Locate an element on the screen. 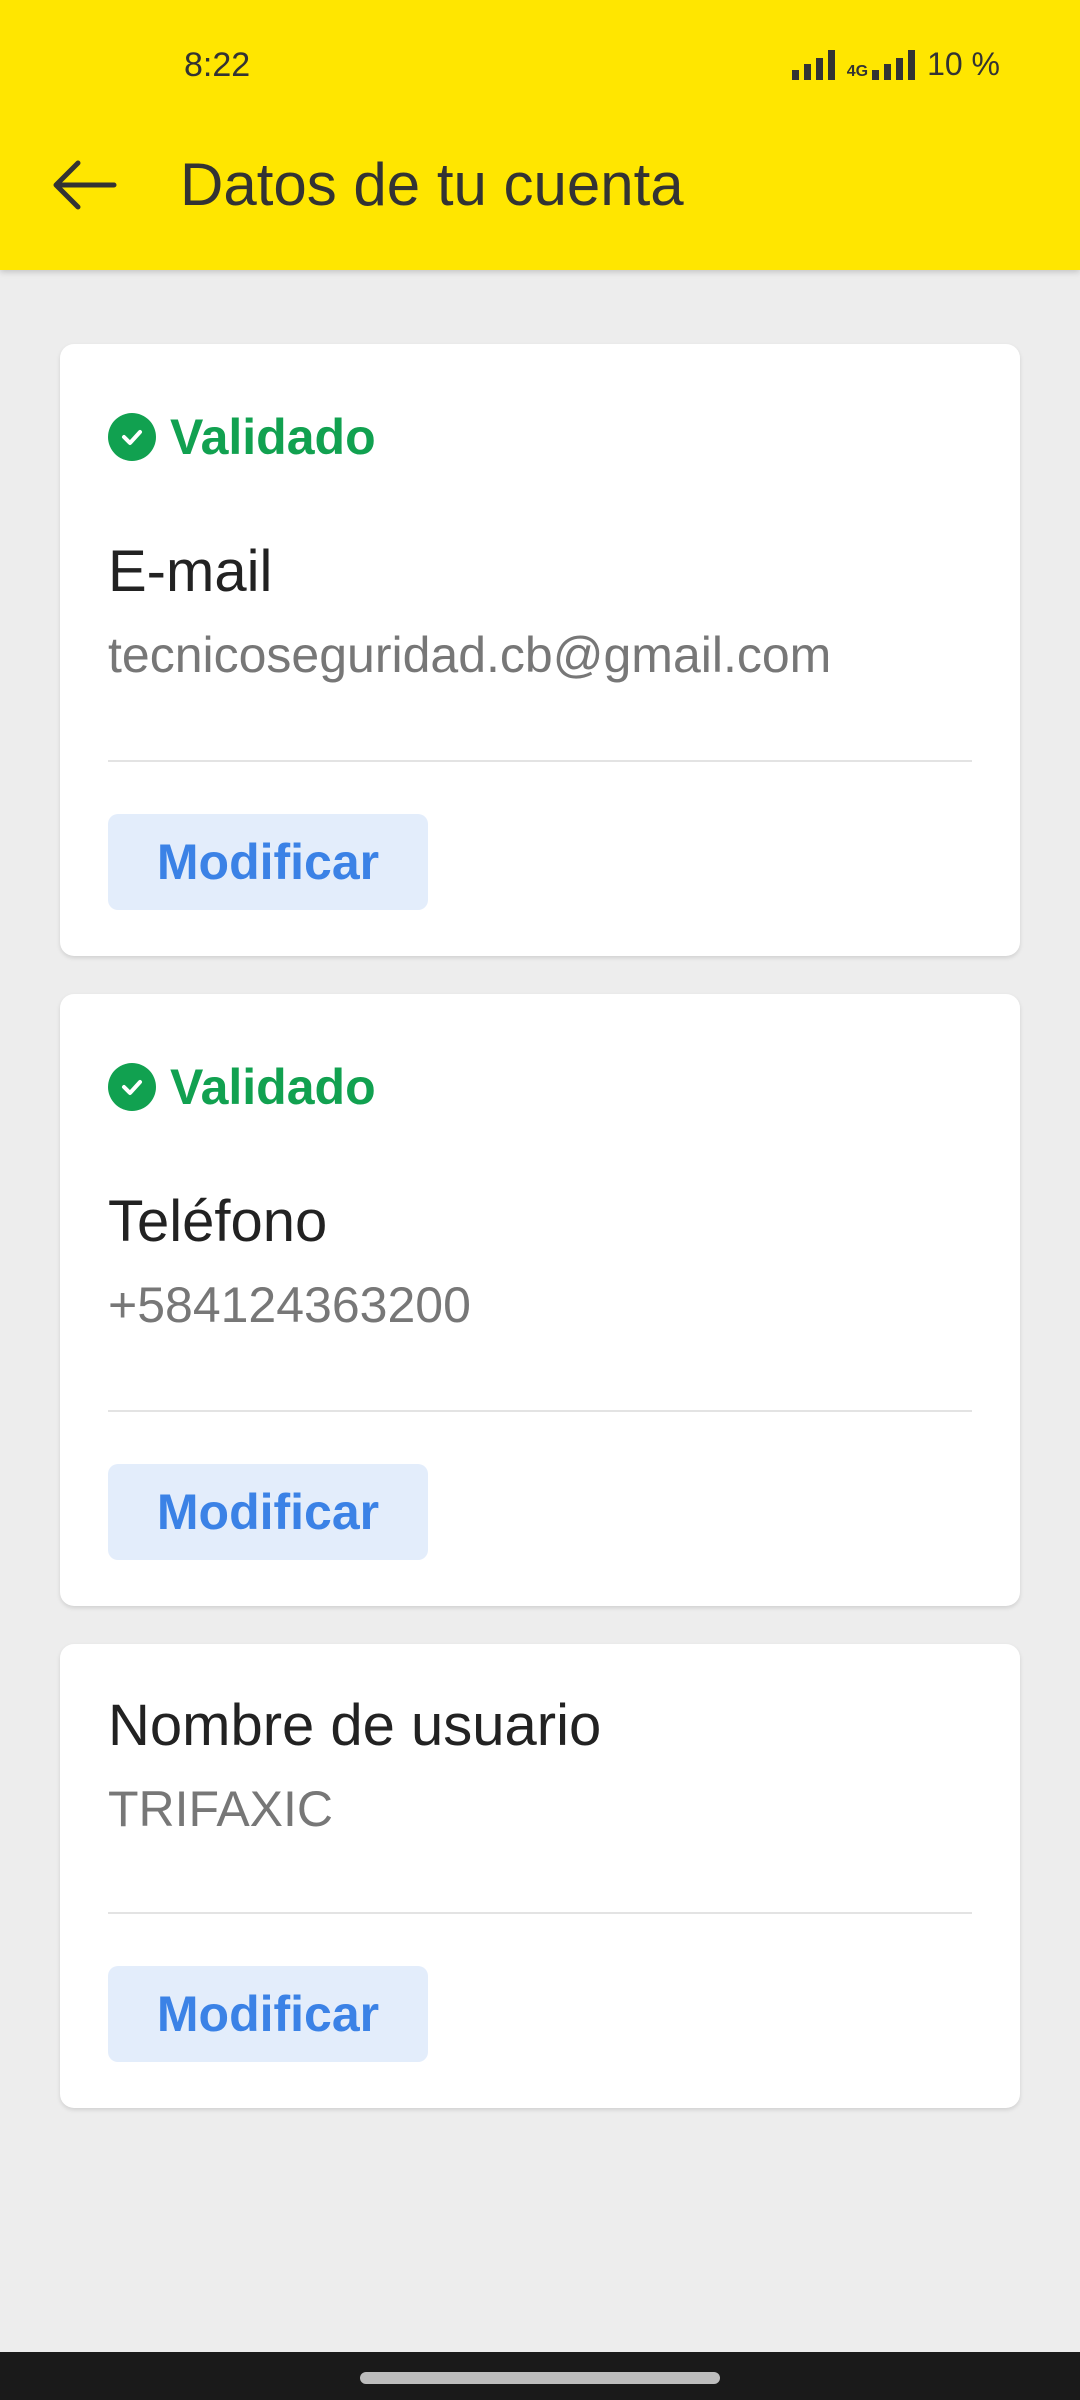  home-gesture-handle is located at coordinates (540, 2378).